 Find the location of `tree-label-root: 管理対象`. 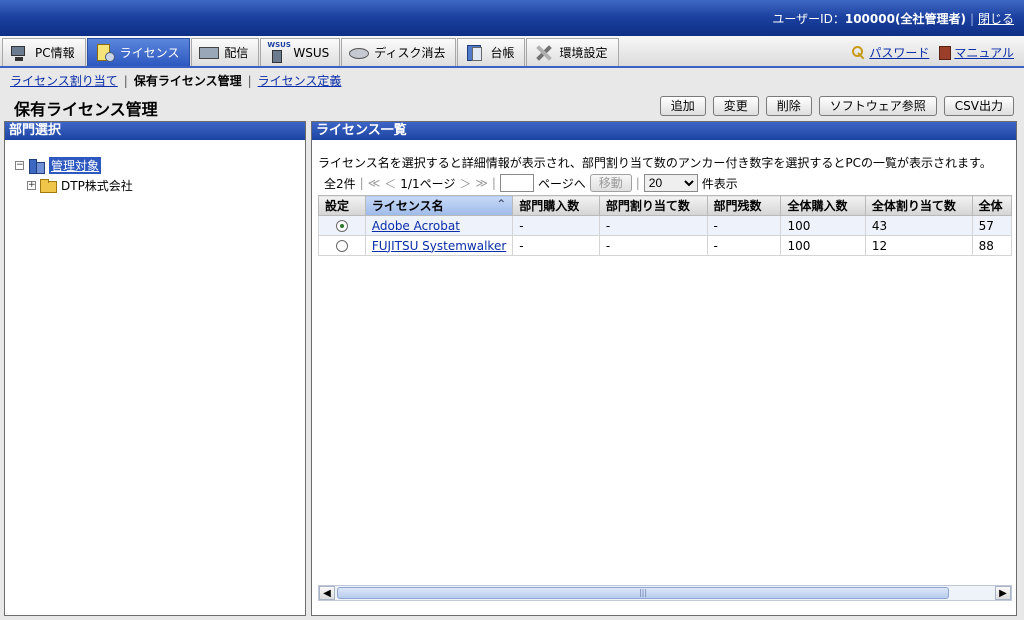

tree-label-root: 管理対象 is located at coordinates (75, 165).